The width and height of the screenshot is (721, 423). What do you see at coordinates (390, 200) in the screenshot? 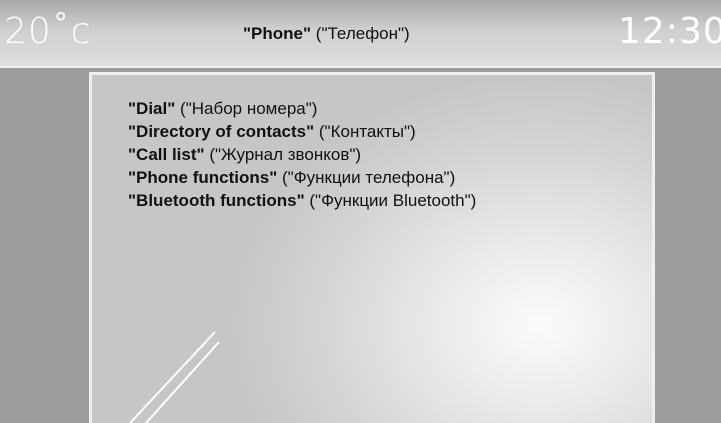
I see `menu-item-label-ru: ("Функции Bluetooth")` at bounding box center [390, 200].